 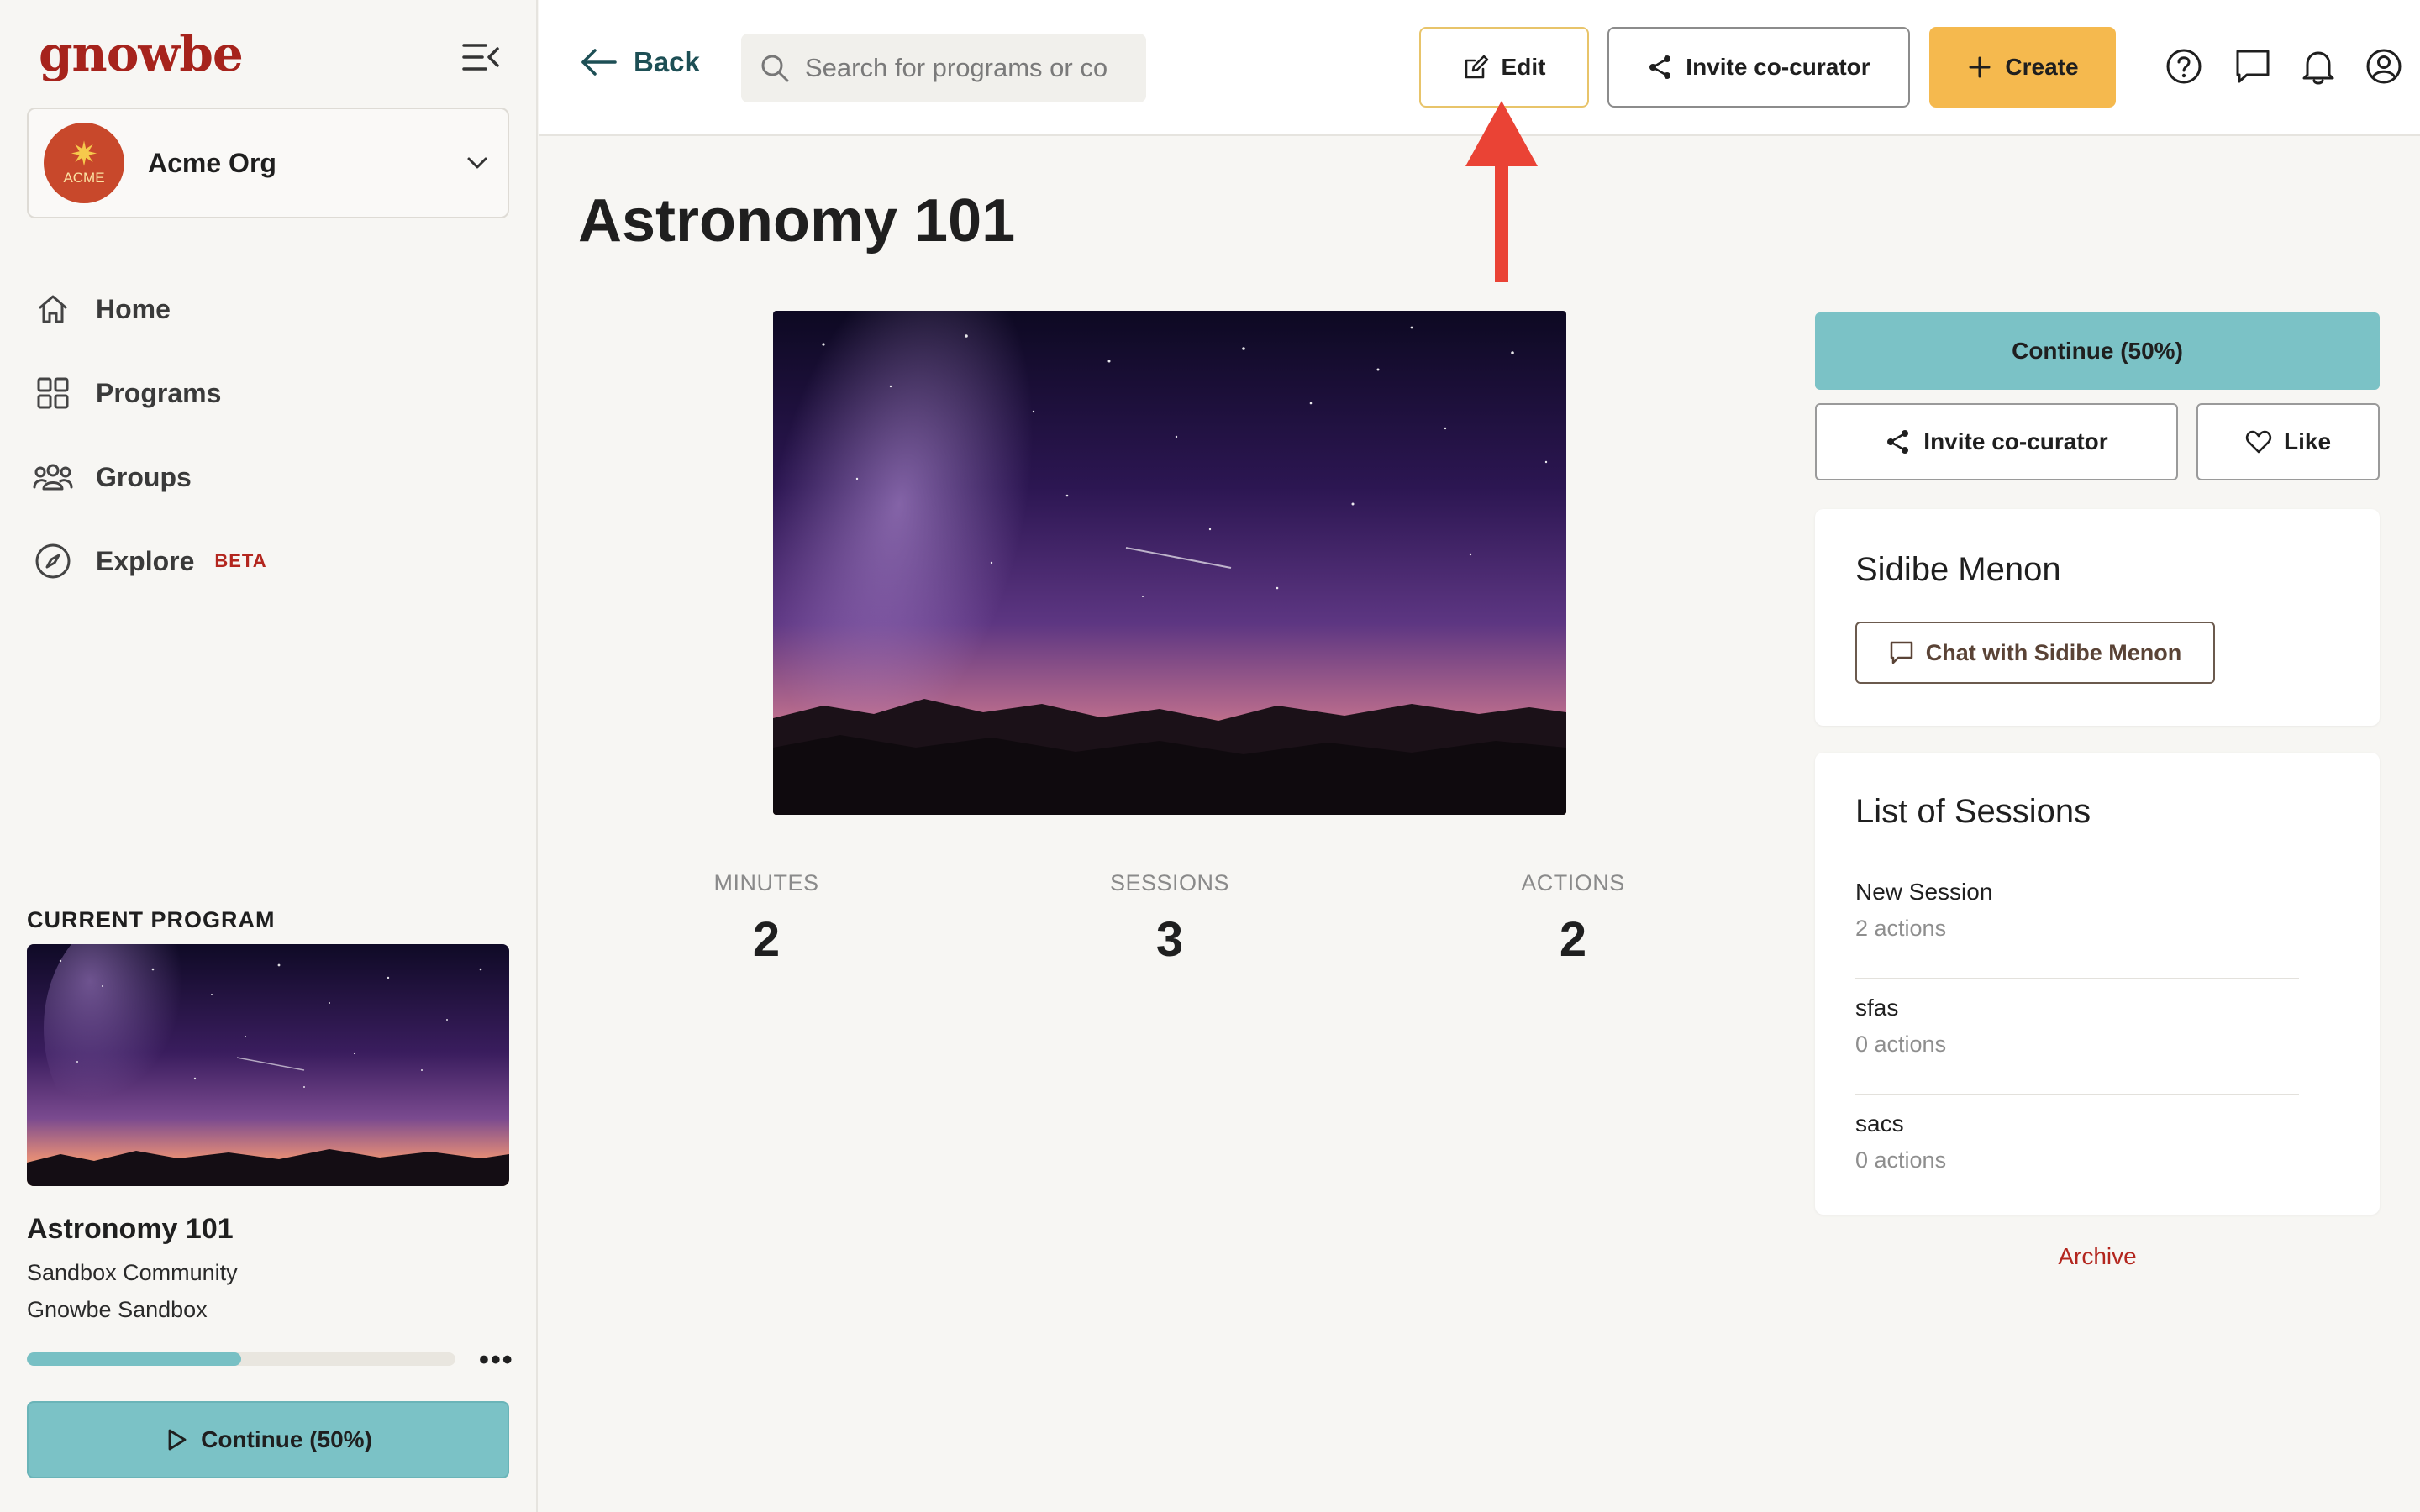 What do you see at coordinates (1901, 928) in the screenshot?
I see `session-actions-count: 2 actions` at bounding box center [1901, 928].